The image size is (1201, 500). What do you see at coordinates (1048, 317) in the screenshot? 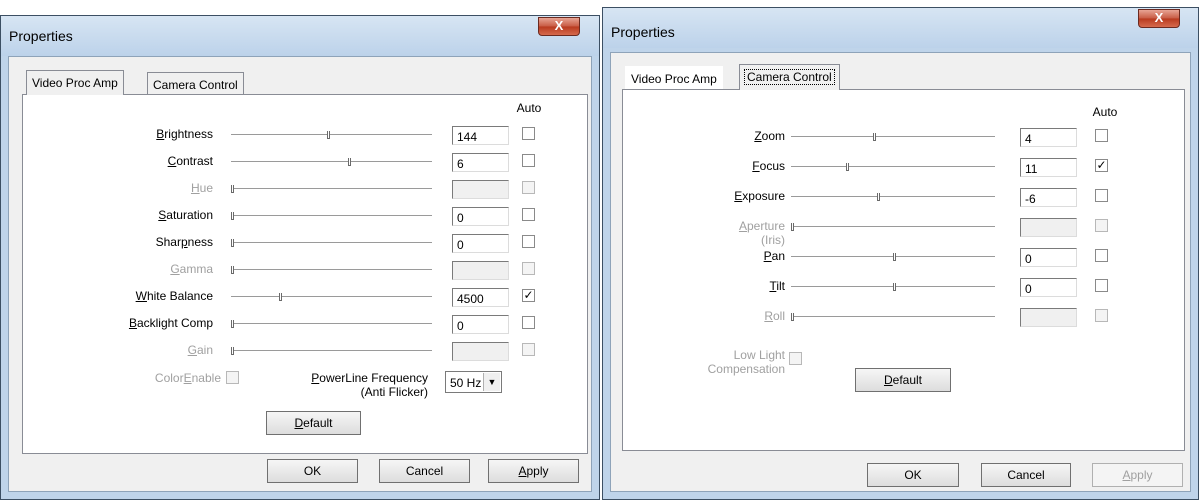
I see `roll-value-field` at bounding box center [1048, 317].